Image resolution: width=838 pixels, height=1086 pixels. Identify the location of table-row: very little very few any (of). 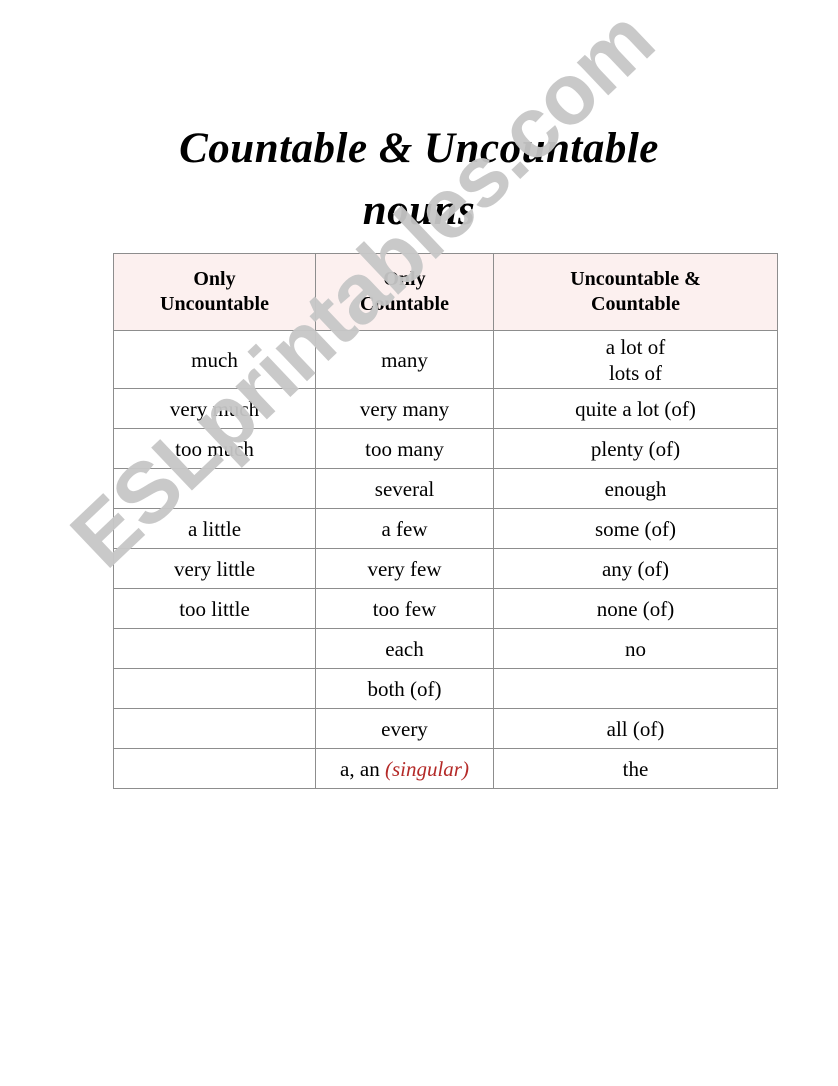
(445, 568).